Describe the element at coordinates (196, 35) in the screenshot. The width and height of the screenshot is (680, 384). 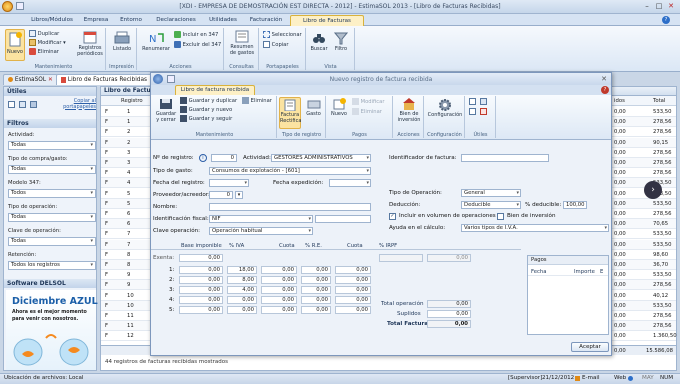
I see `incluir-347-button: Incluir en 347` at that location.